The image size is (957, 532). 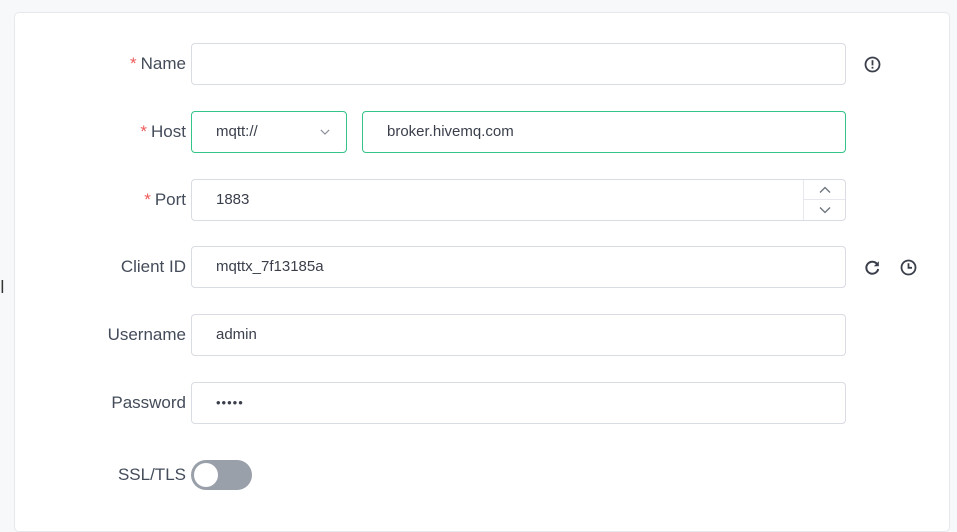 What do you see at coordinates (518, 335) in the screenshot?
I see `username-input: admin` at bounding box center [518, 335].